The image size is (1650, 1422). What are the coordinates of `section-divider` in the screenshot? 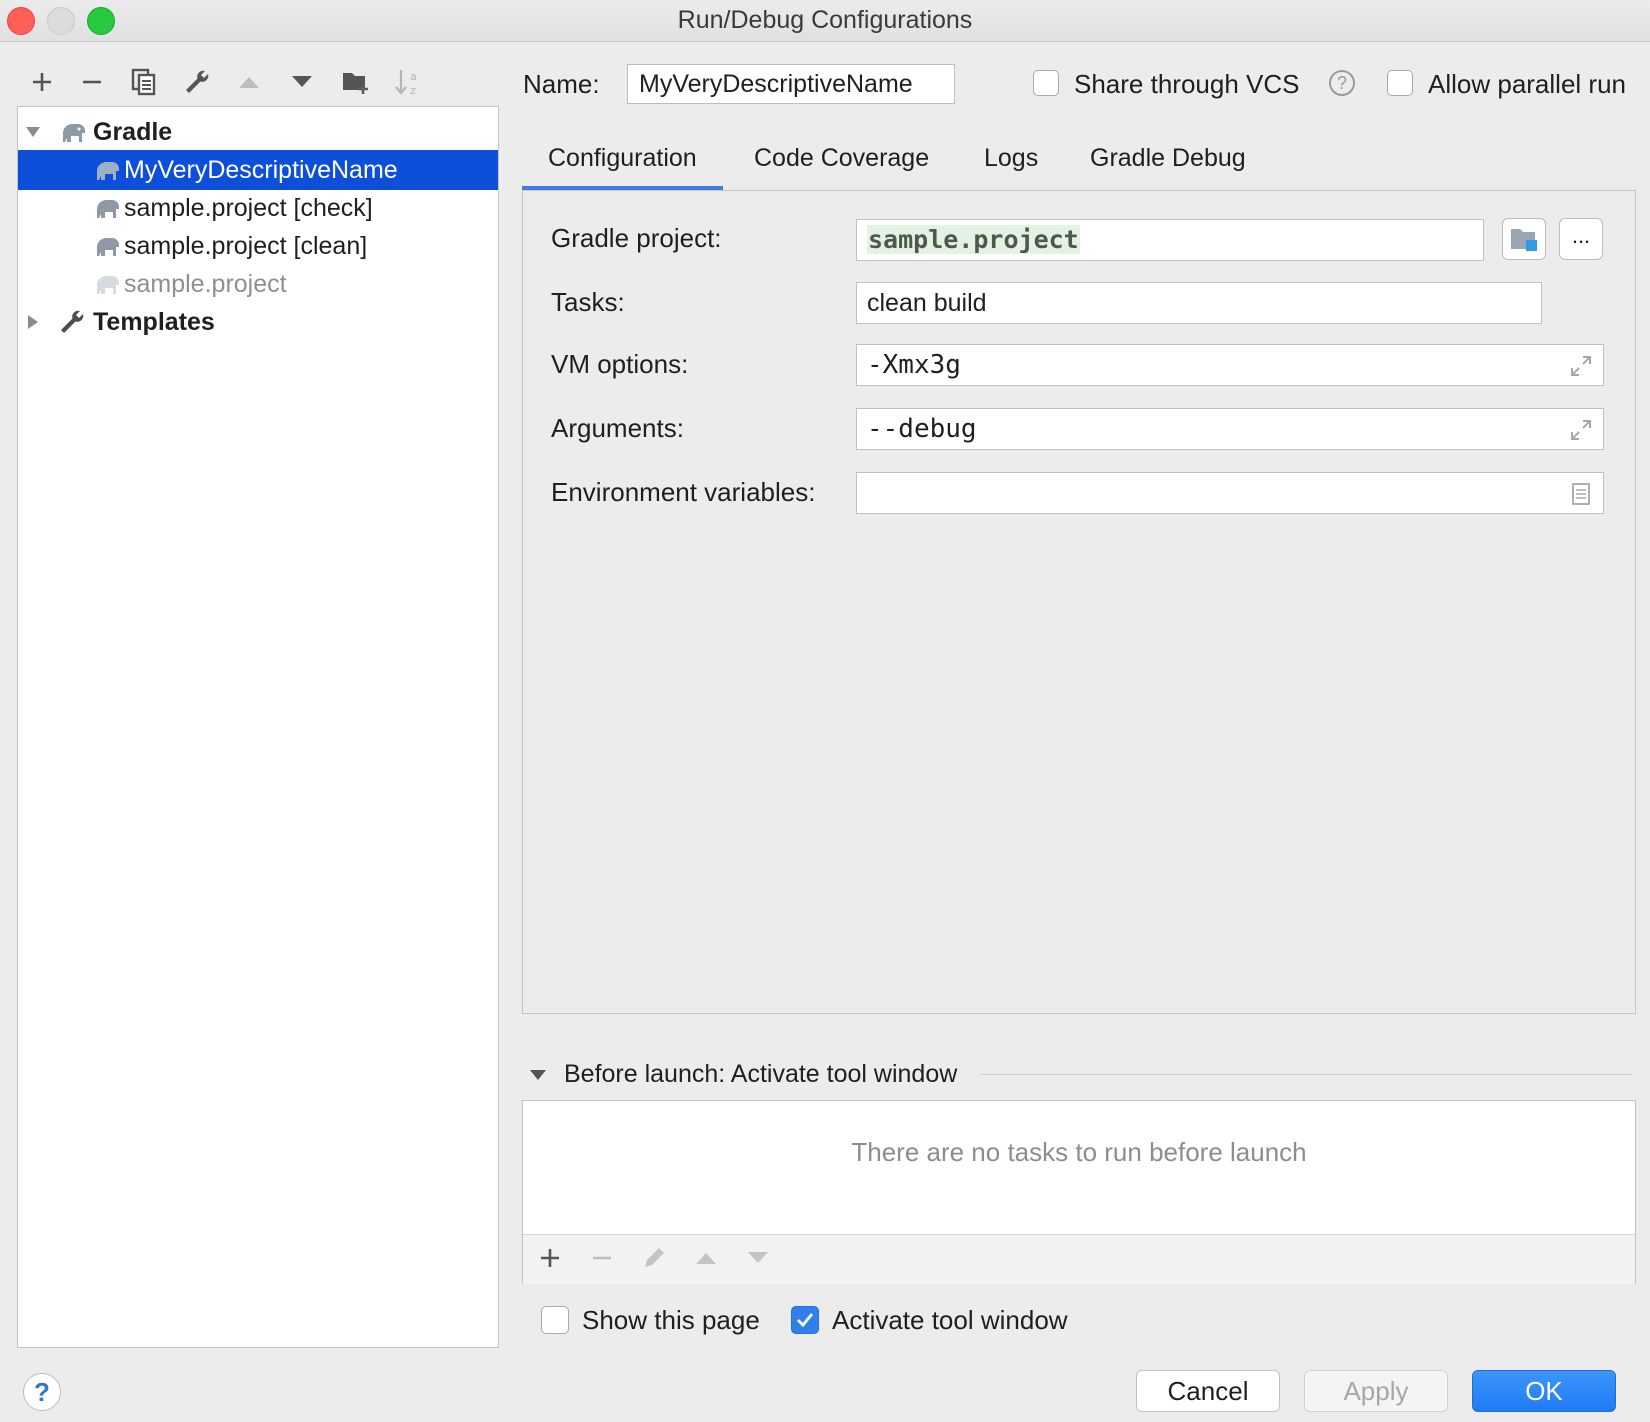 It's located at (1306, 1074).